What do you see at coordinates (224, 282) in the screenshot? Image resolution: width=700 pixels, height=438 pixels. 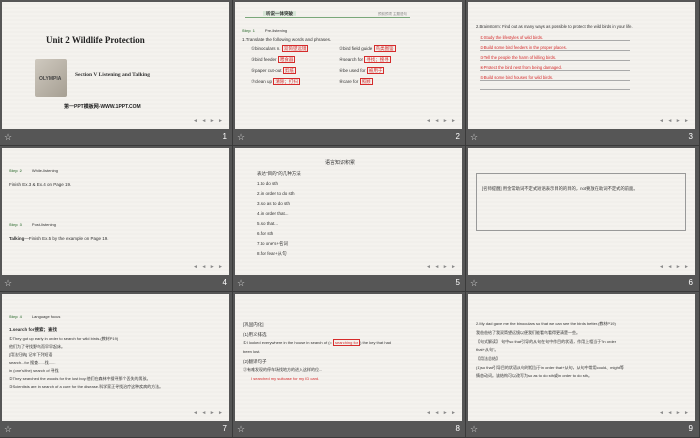 I see `slide-number: 4` at bounding box center [224, 282].